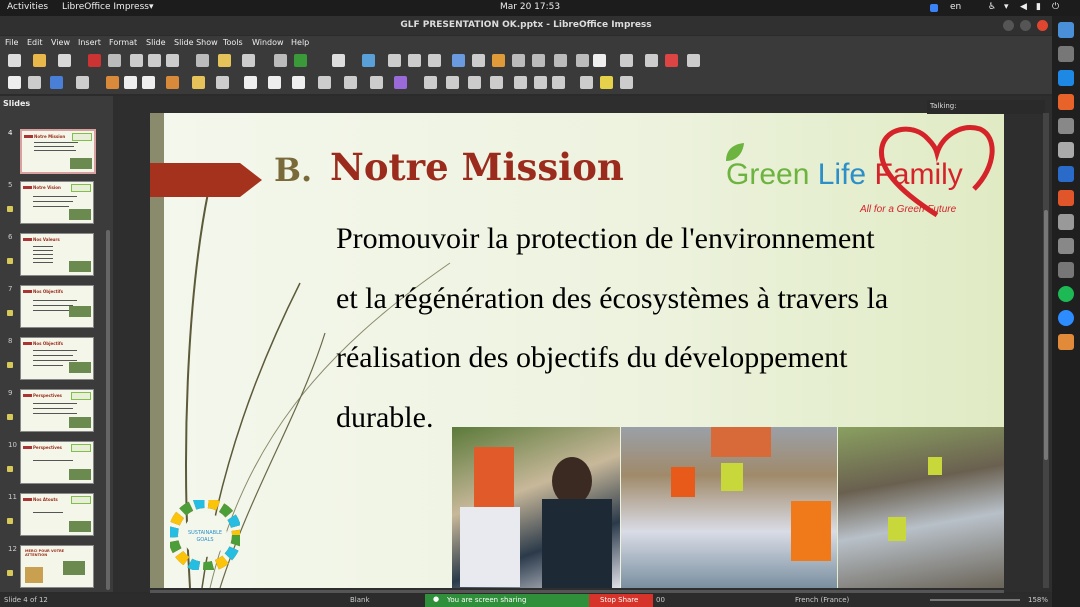 The height and width of the screenshot is (607, 1080). I want to click on language-status: French (France), so click(822, 600).